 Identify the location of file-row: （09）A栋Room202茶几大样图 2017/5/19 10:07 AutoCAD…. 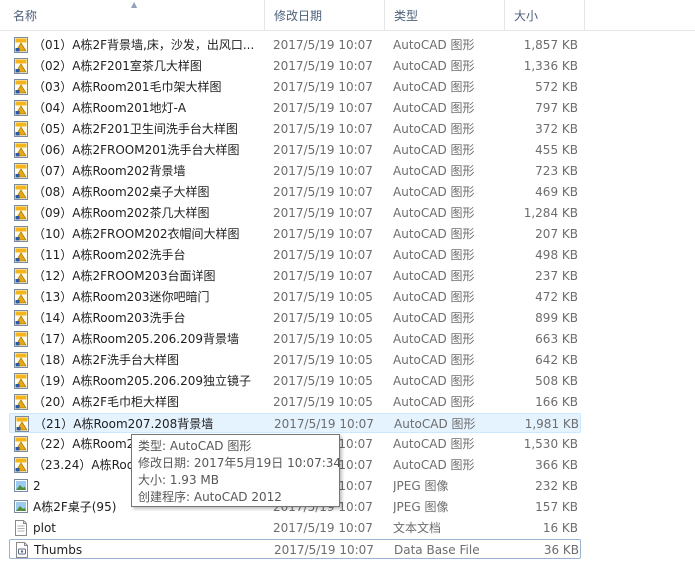
(295, 213).